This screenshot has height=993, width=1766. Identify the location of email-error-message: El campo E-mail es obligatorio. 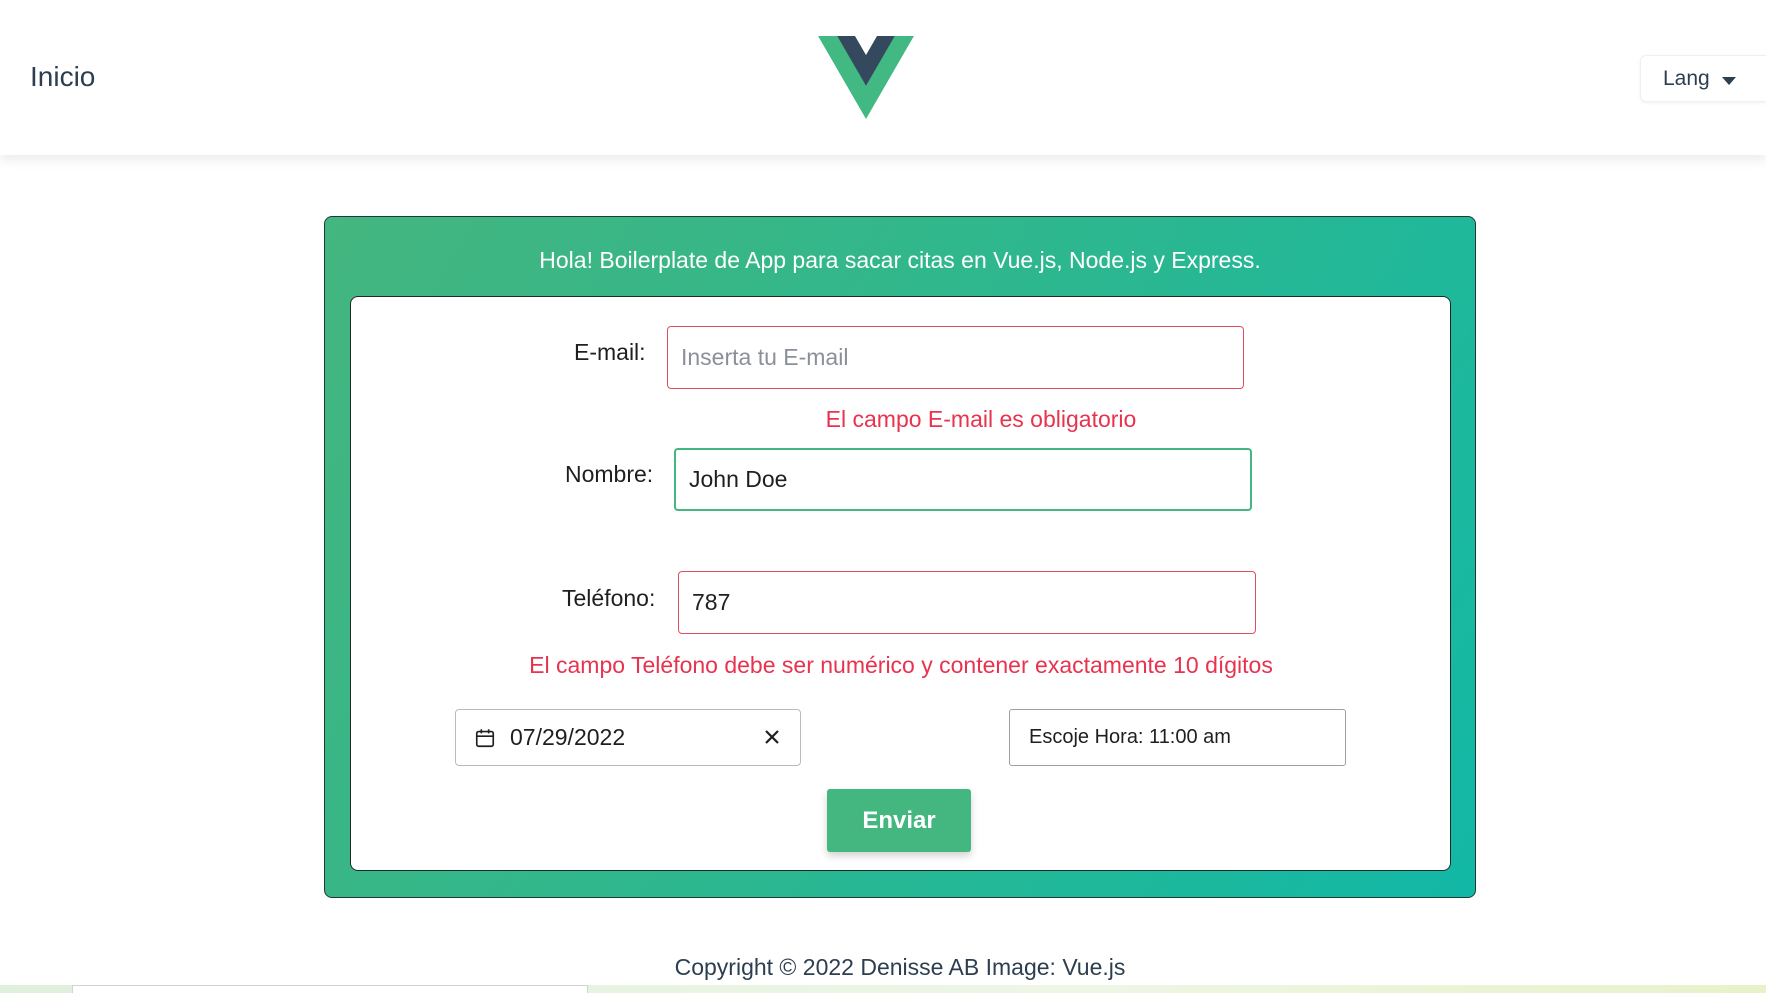
(981, 419).